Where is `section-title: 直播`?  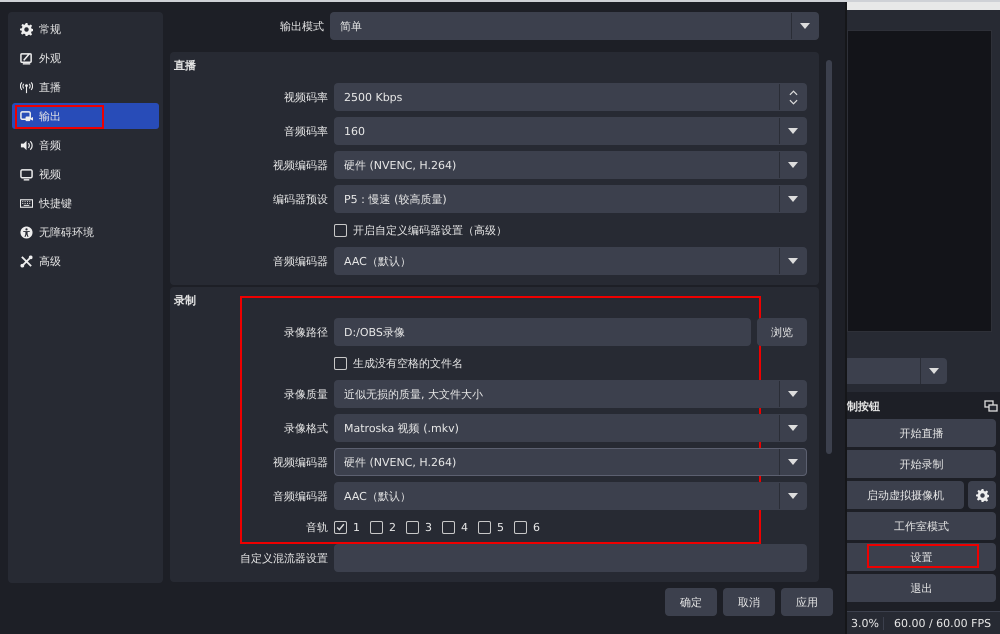
section-title: 直播 is located at coordinates (185, 65).